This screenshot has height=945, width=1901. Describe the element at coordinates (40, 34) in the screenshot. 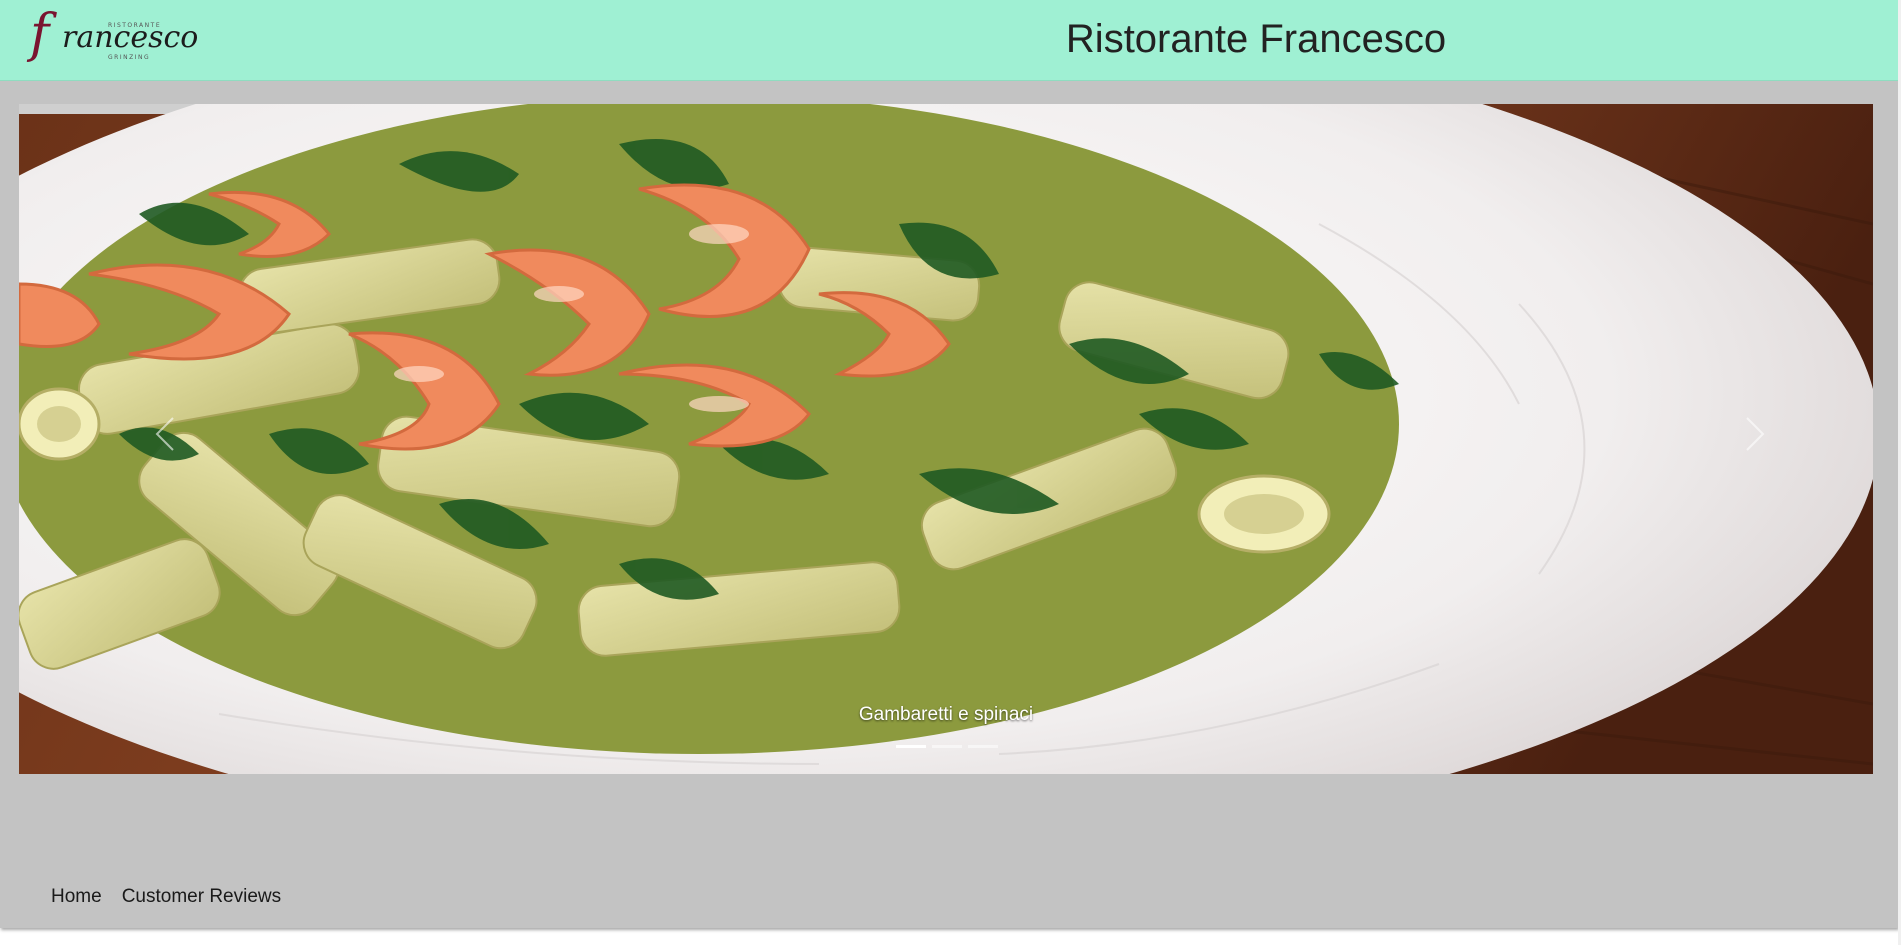

I see `logo-f-mark: f` at that location.